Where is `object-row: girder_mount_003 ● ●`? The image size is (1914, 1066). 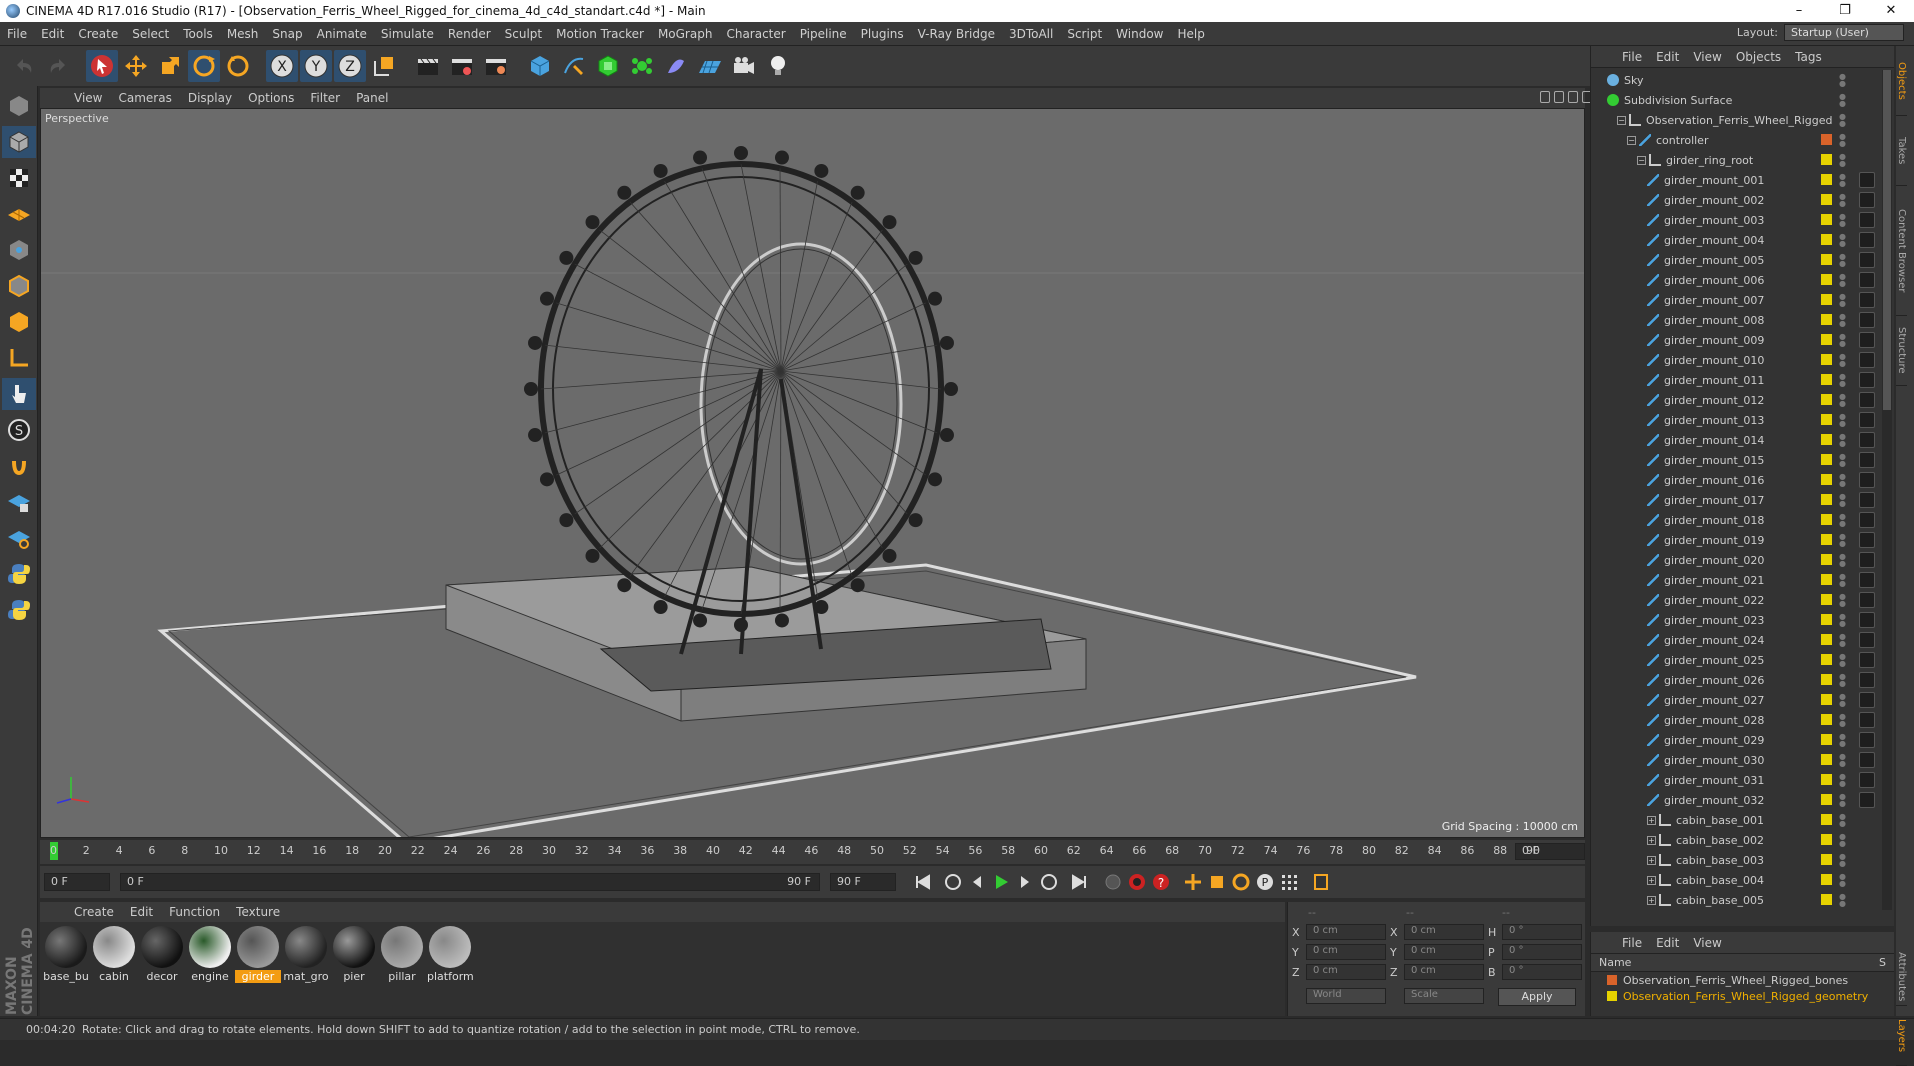
object-row: girder_mount_003 ● ● is located at coordinates (1736, 220).